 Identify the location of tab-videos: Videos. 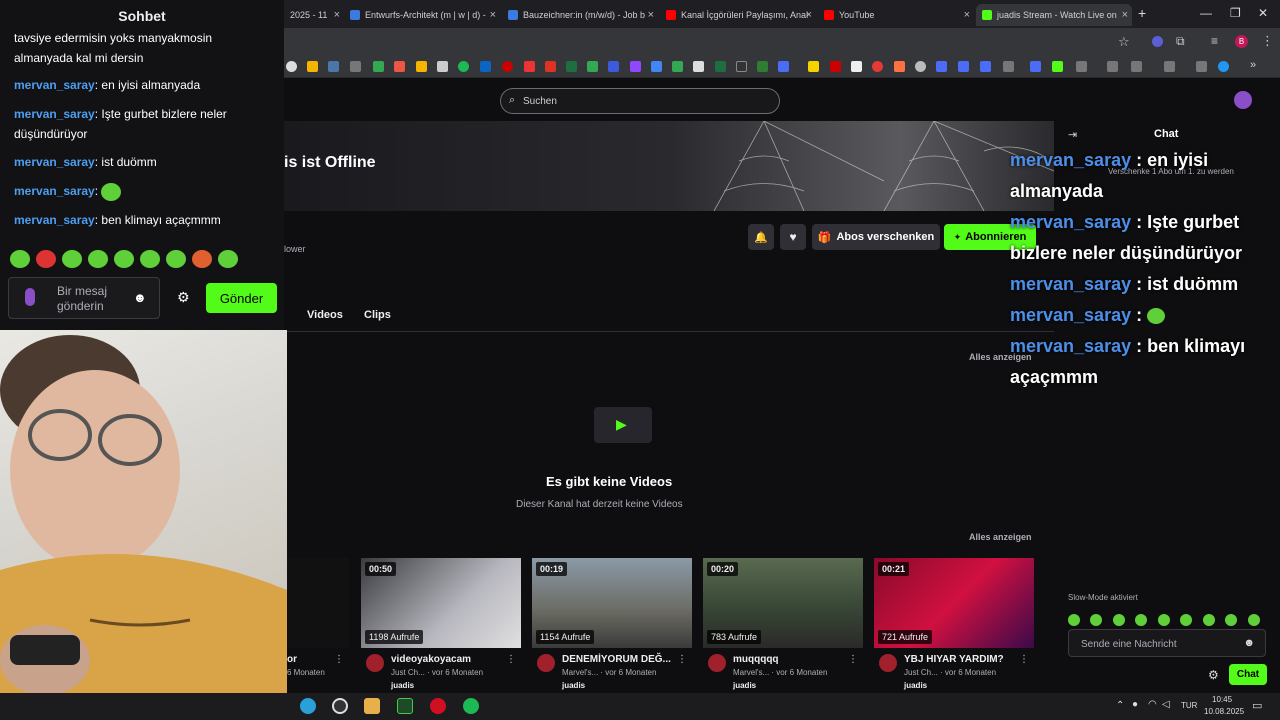
(325, 315).